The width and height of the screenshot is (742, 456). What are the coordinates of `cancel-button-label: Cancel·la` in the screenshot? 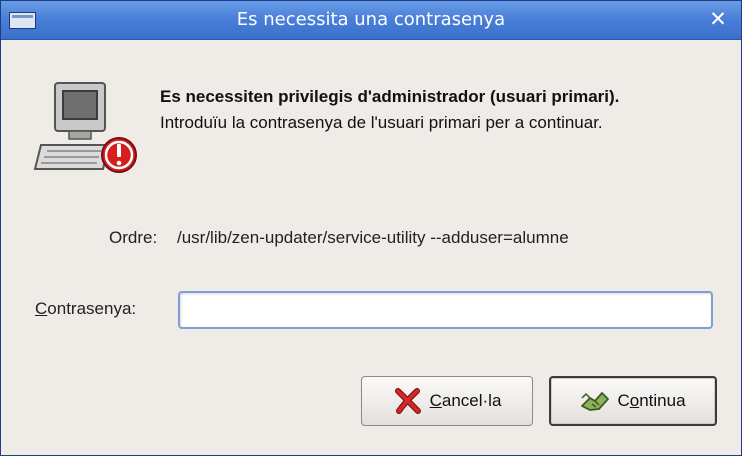 It's located at (466, 401).